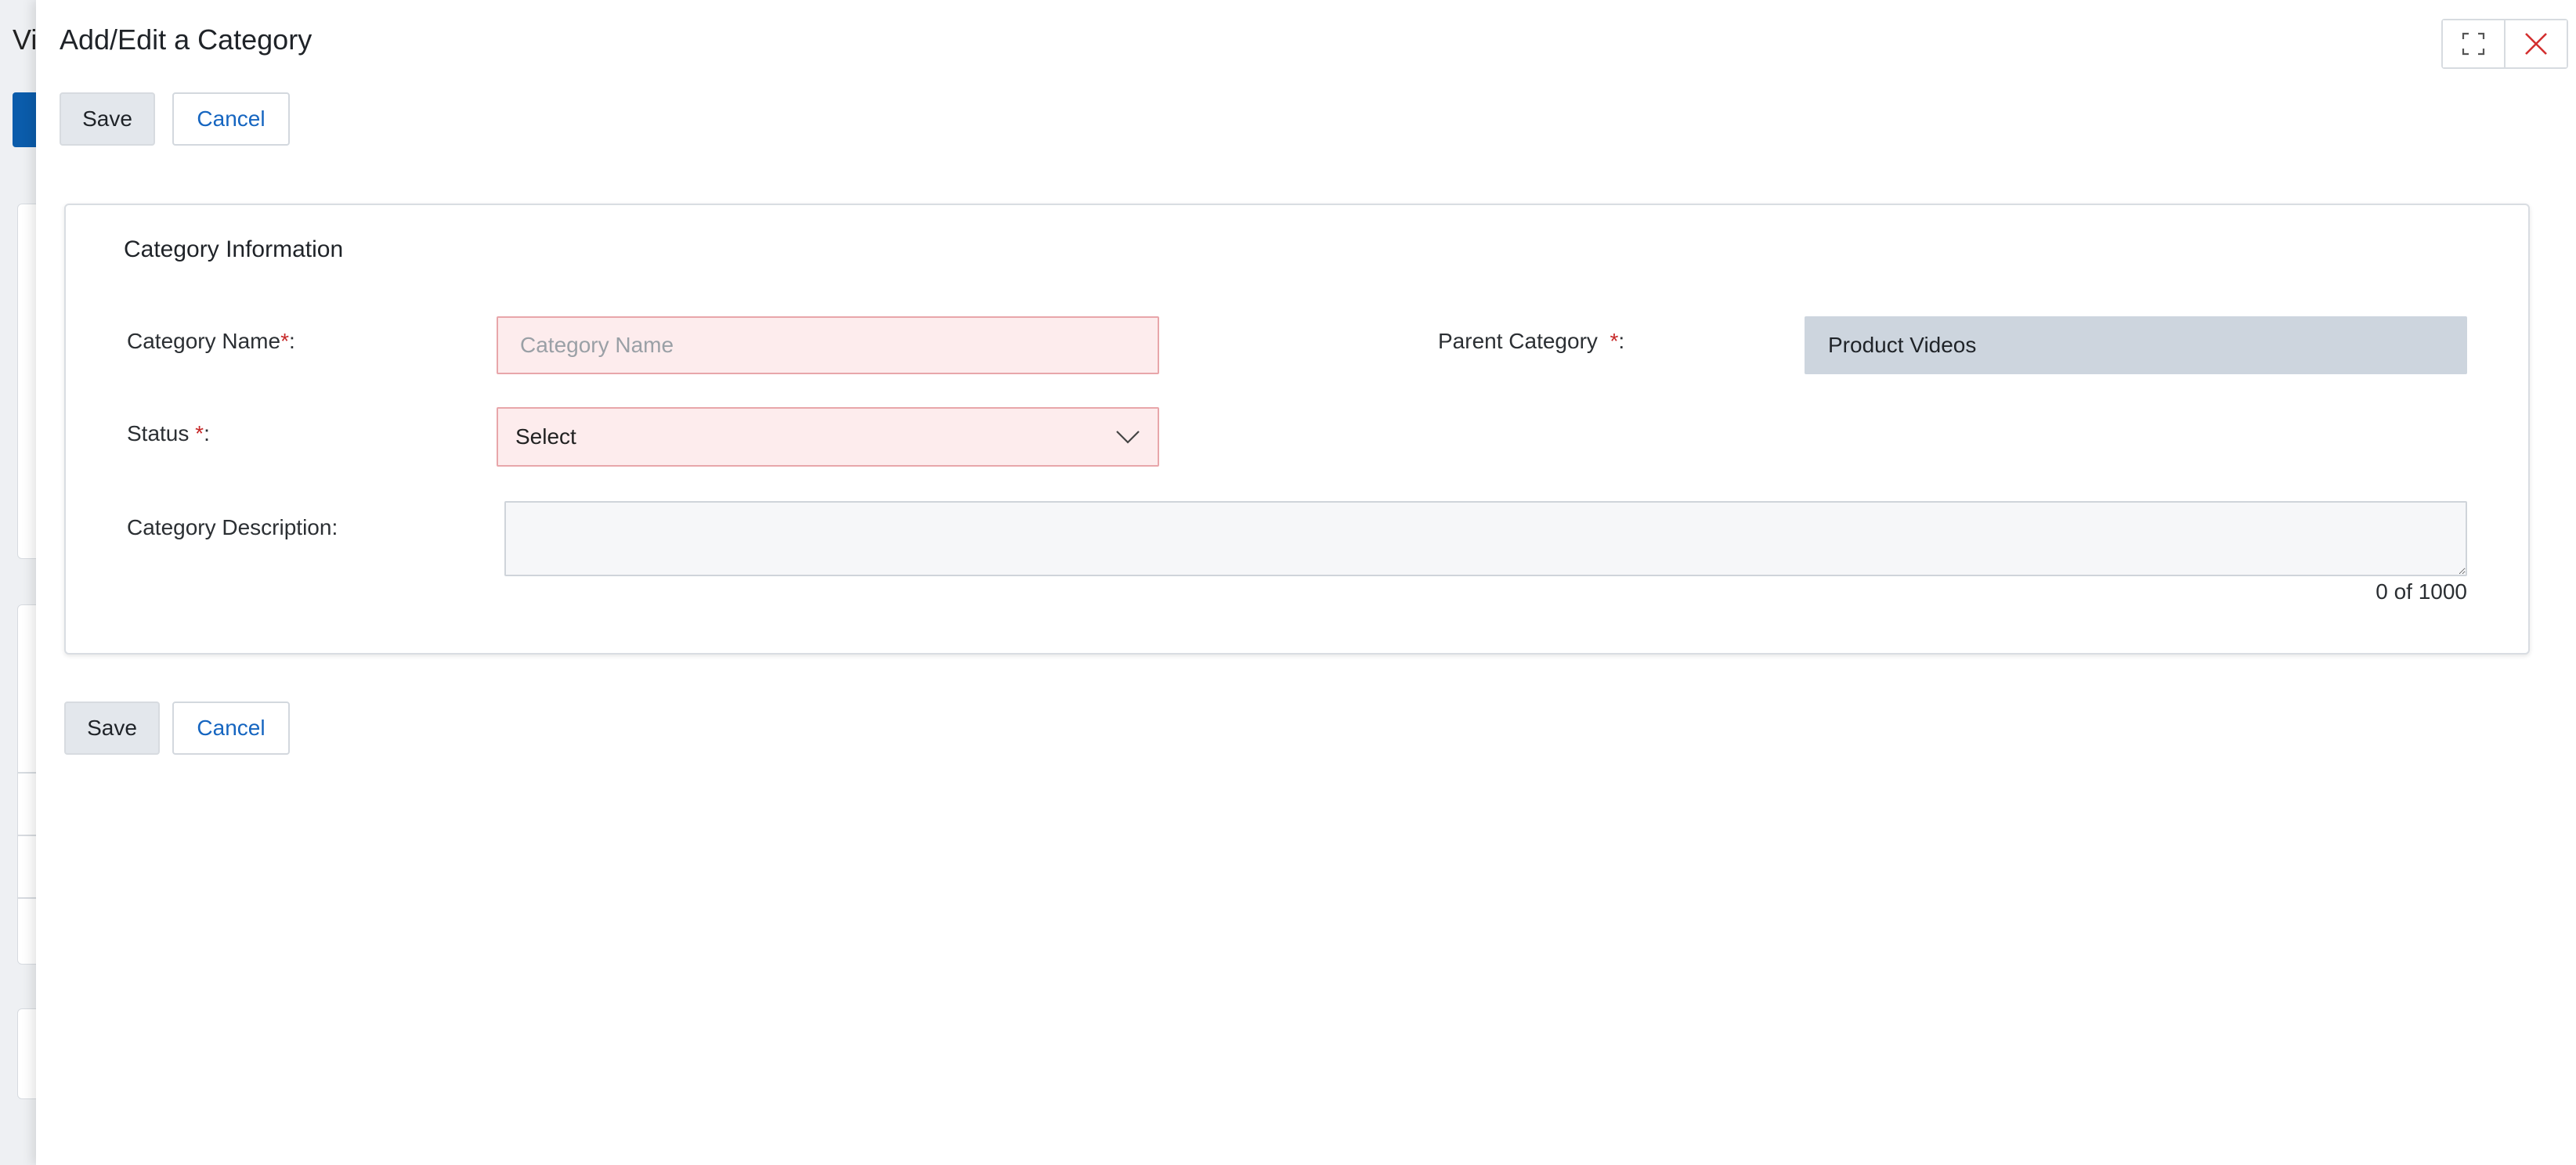  What do you see at coordinates (204, 341) in the screenshot?
I see `category-name-label-text: Category Name` at bounding box center [204, 341].